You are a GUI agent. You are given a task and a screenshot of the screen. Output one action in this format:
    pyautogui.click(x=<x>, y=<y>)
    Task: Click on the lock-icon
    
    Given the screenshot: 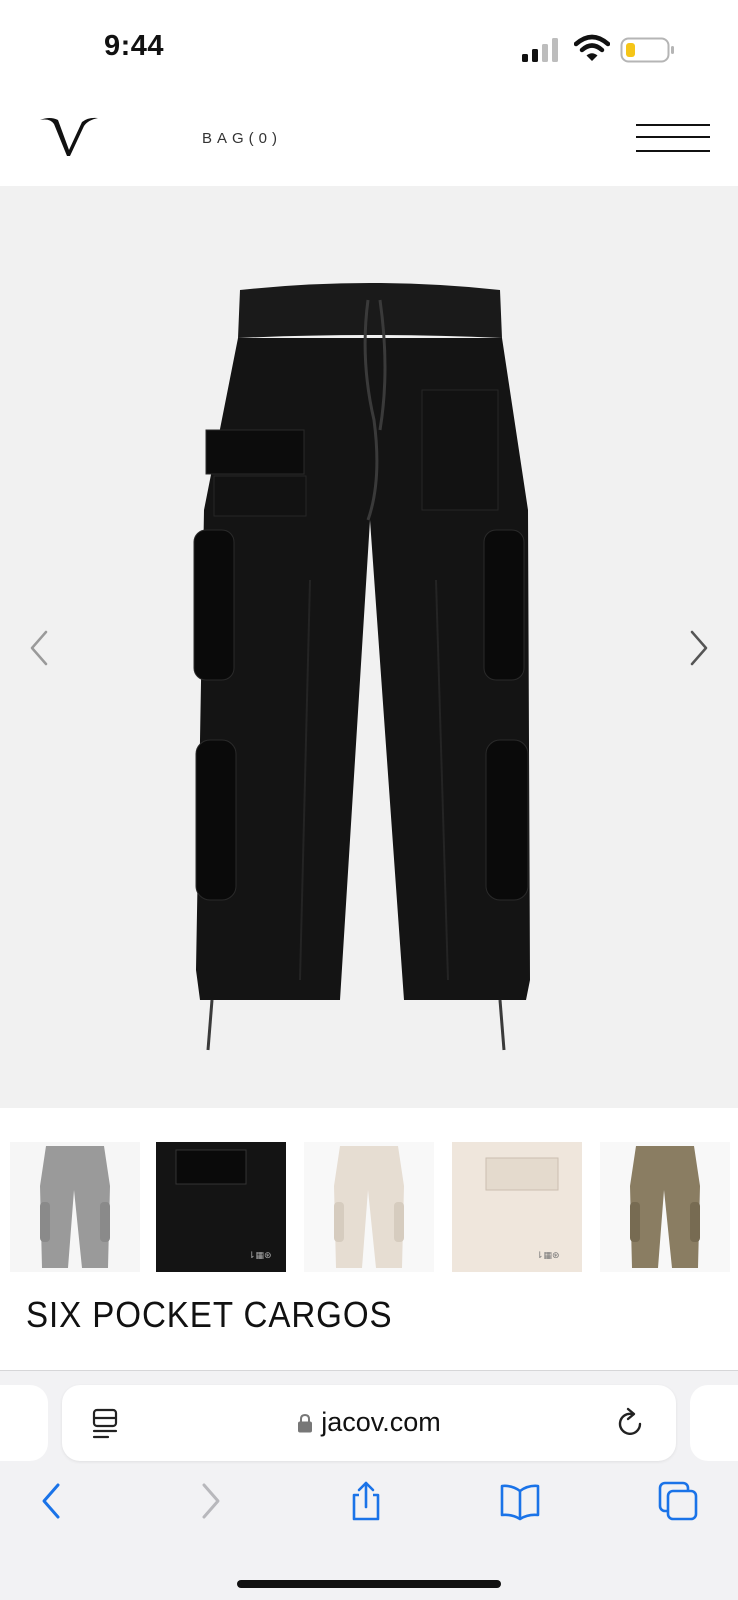 What is the action you would take?
    pyautogui.click(x=305, y=1423)
    